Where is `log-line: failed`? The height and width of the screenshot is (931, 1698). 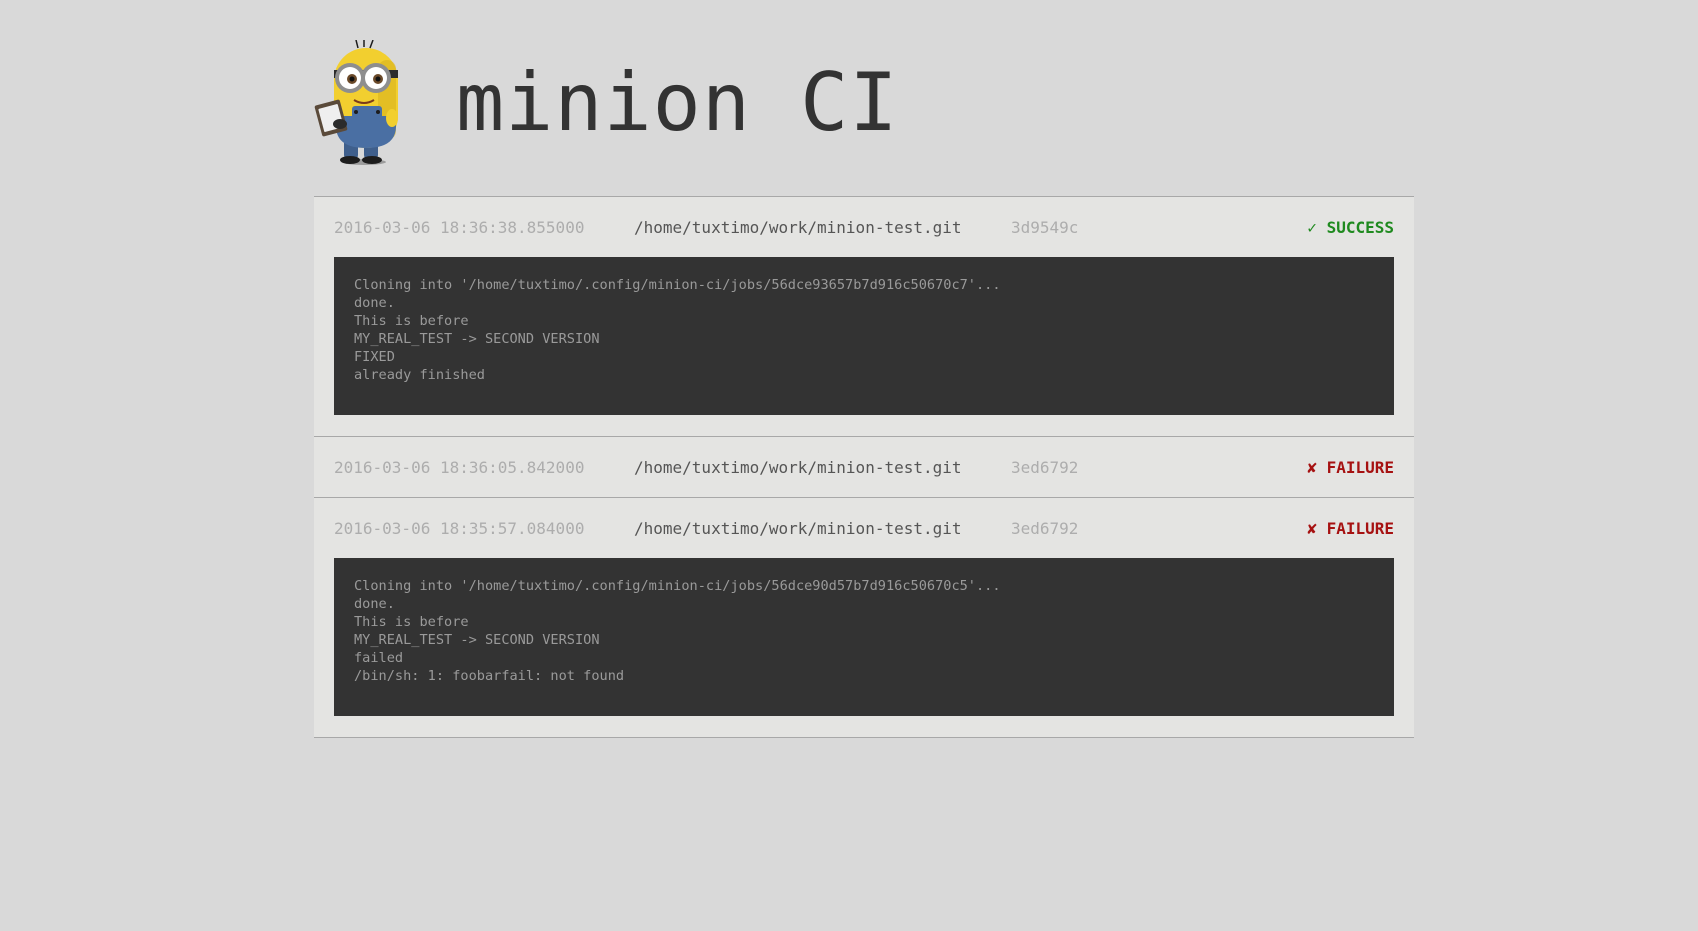
log-line: failed is located at coordinates (379, 658).